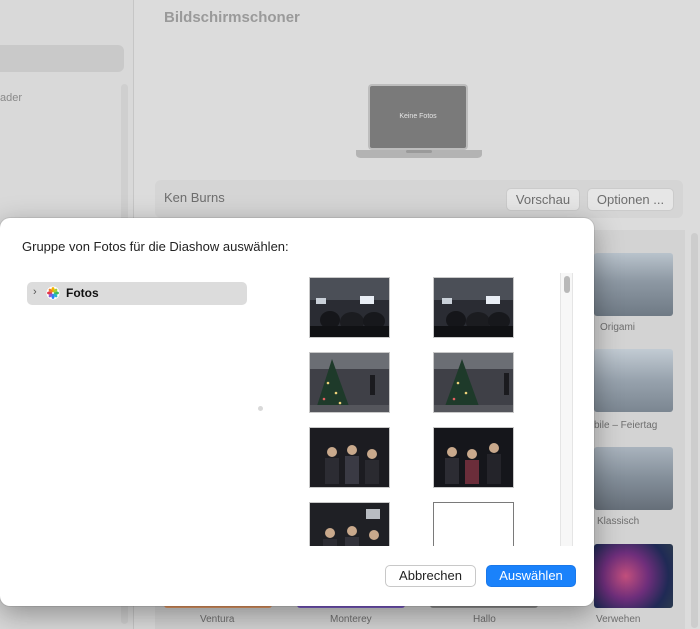 The image size is (700, 629). Describe the element at coordinates (419, 122) in the screenshot. I see `screensaver-preview: Keine Fotos` at that location.